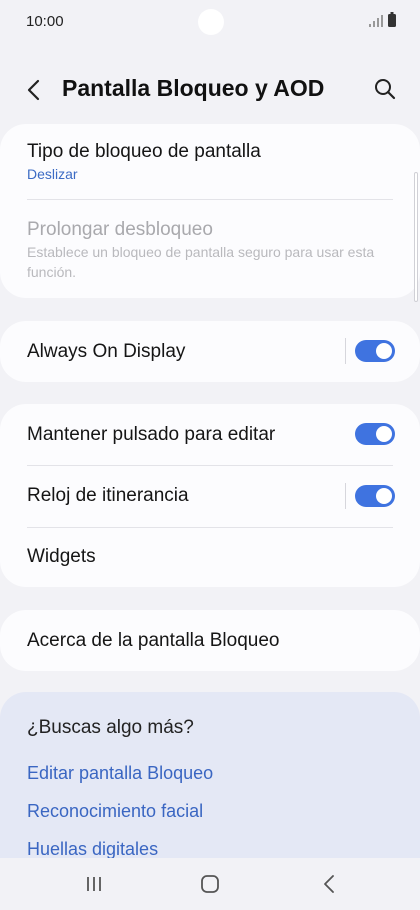 This screenshot has width=420, height=910. I want to click on back-button, so click(34, 90).